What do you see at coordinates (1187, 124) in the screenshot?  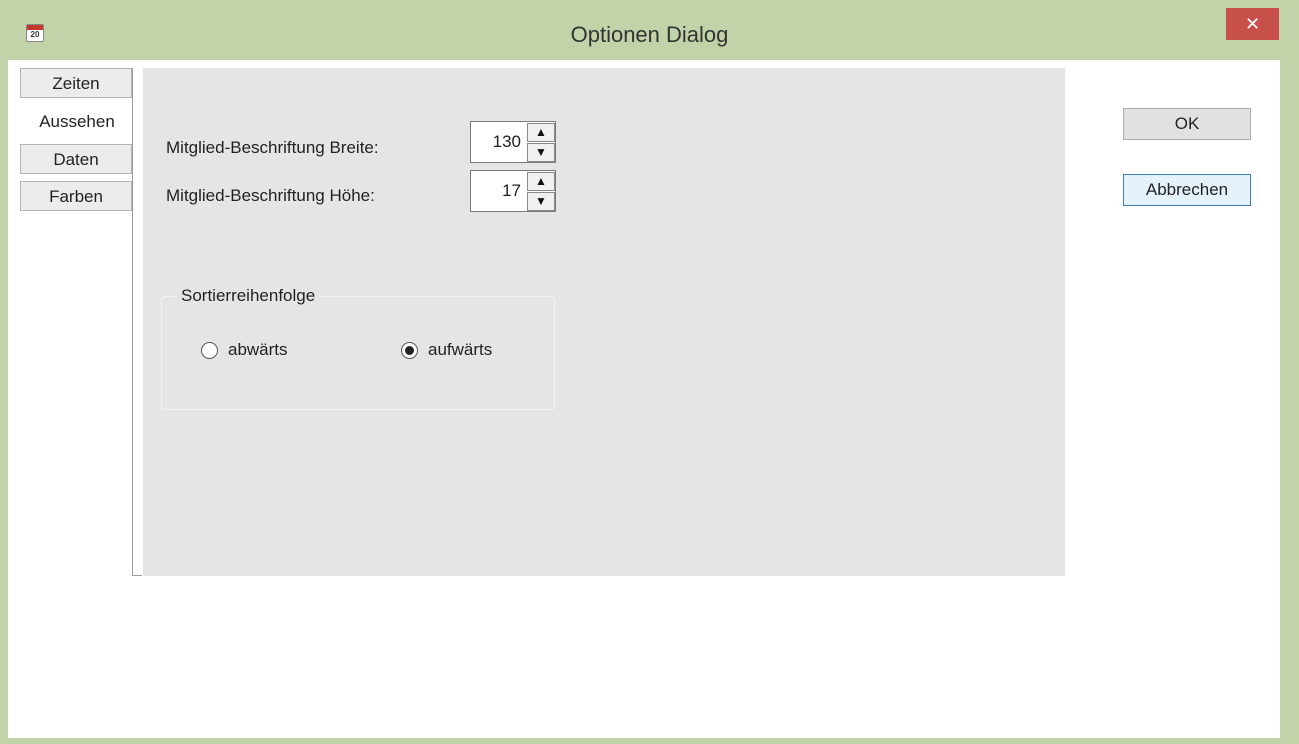 I see `ok-button: OK` at bounding box center [1187, 124].